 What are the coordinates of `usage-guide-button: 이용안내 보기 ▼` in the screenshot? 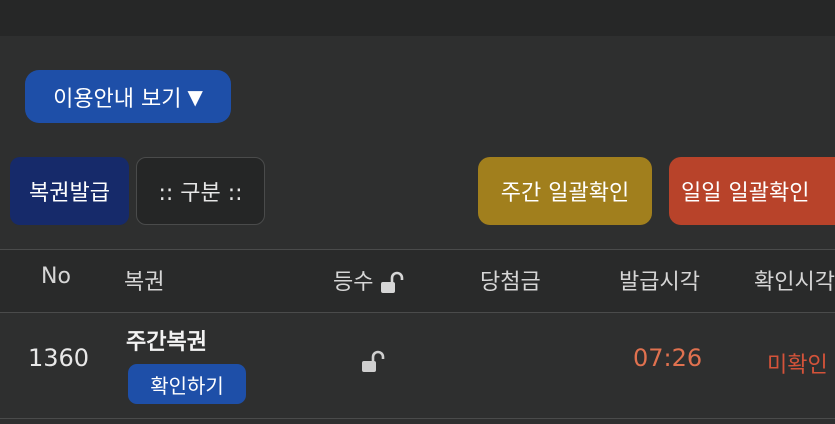 It's located at (128, 96).